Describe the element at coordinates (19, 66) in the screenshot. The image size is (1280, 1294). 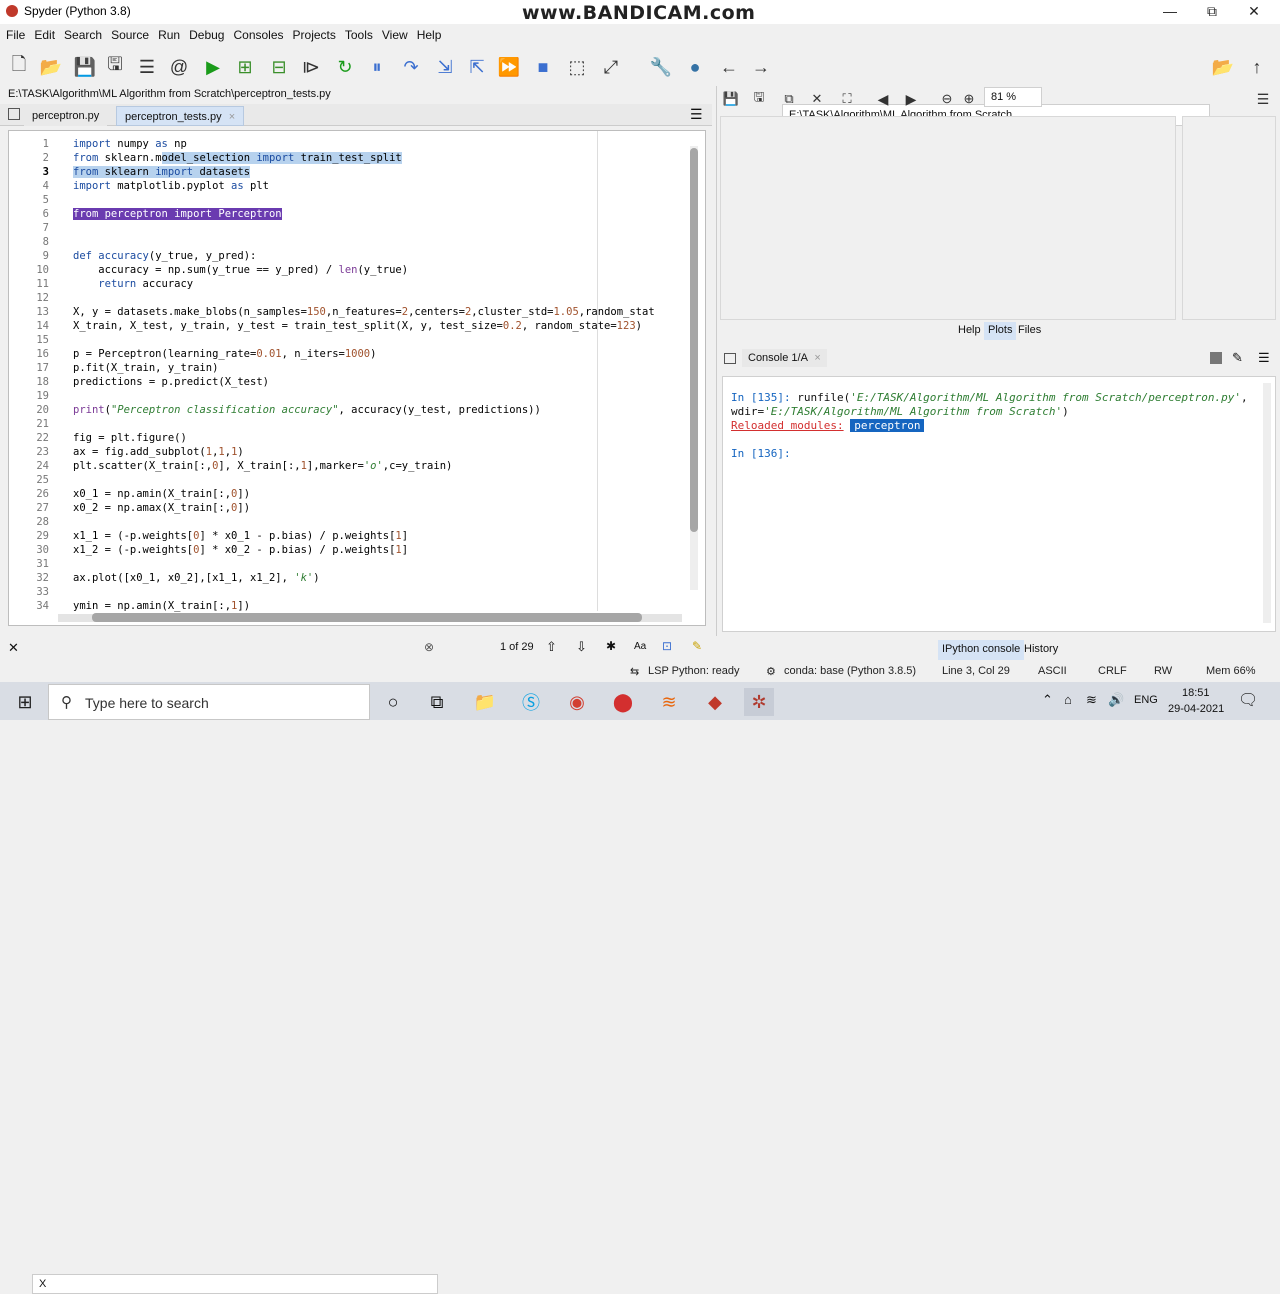
I see `new-file-icon: 🗋` at that location.